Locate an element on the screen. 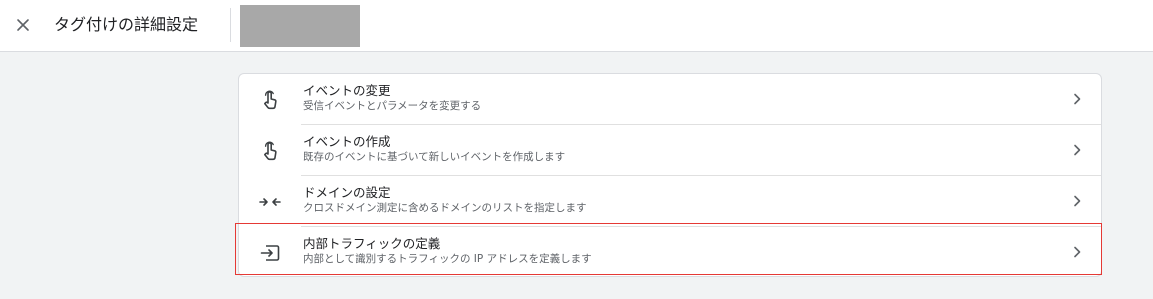 The height and width of the screenshot is (299, 1153). page-title: タグ付けの詳細設定 is located at coordinates (126, 24).